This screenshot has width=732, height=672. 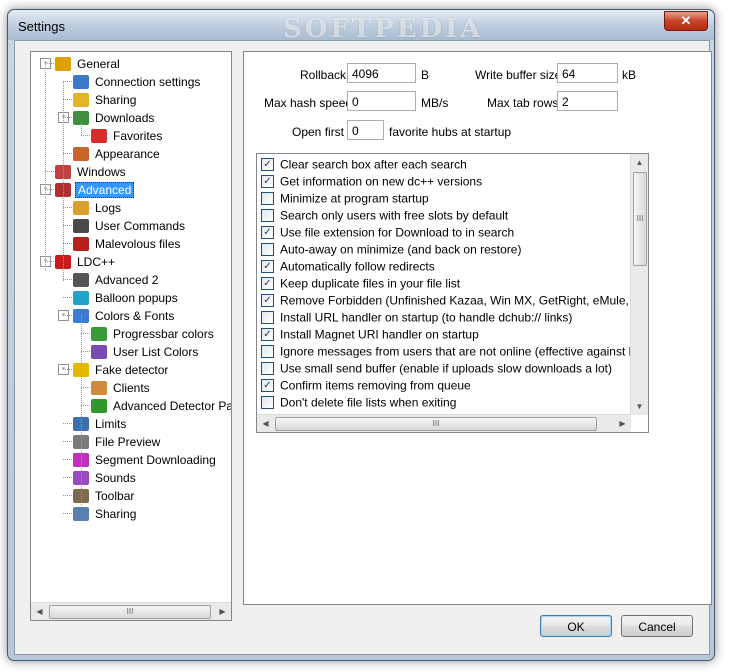 I want to click on option-row: Don't delete file lists when exiting, so click(x=358, y=402).